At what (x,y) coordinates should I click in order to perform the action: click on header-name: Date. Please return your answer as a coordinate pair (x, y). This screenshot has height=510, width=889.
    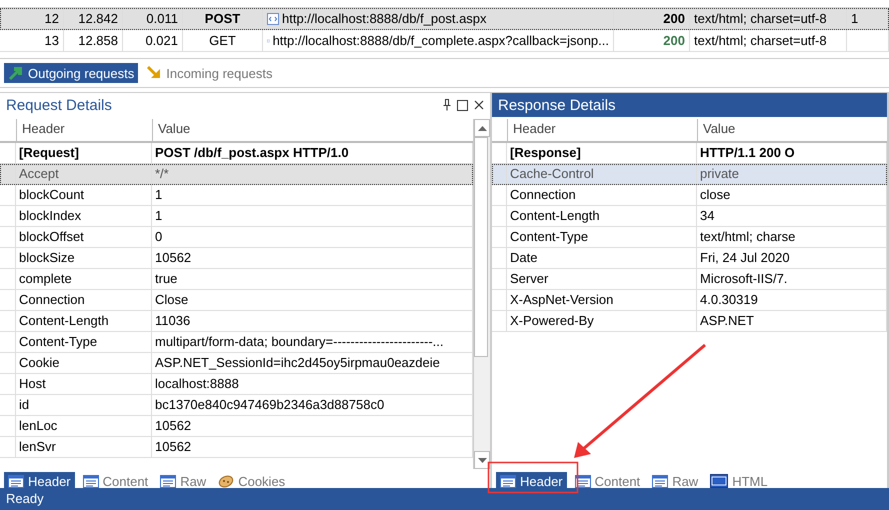
    Looking at the image, I should click on (602, 258).